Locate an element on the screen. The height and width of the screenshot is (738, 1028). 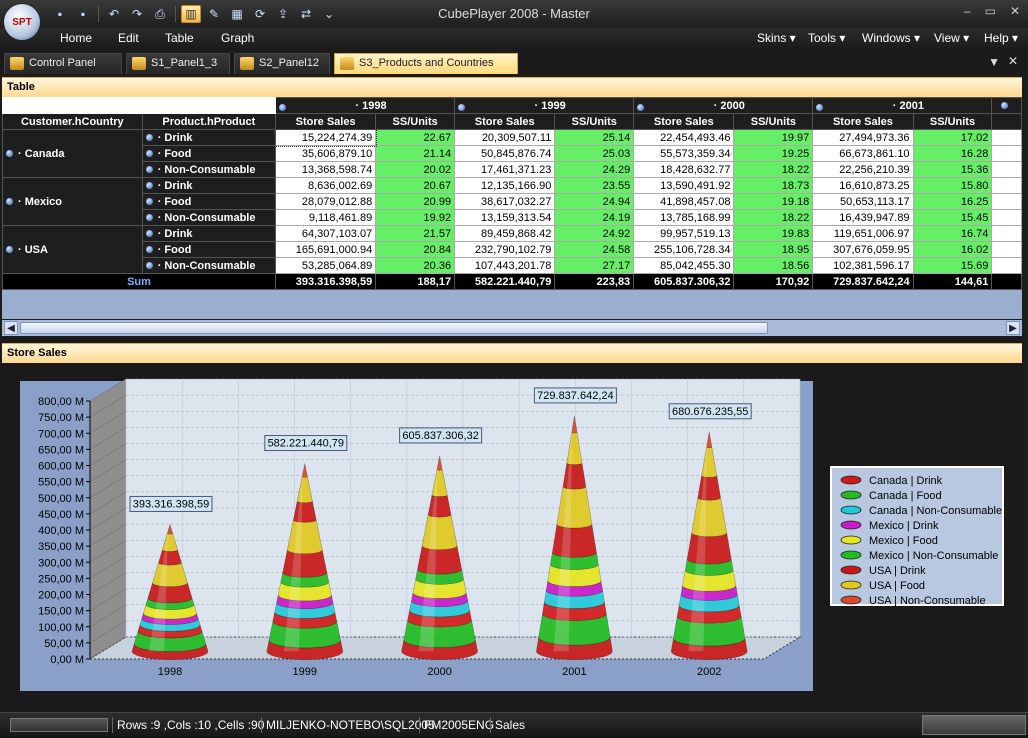
ss-units-cell: 21.57 is located at coordinates (415, 233).